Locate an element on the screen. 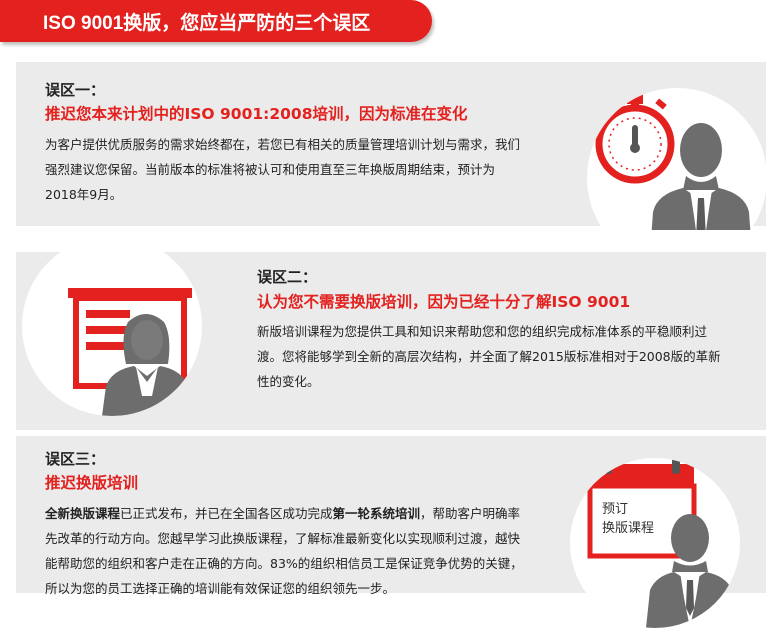  myth-3-line-1-text-b: ，帮助客户明确率 is located at coordinates (470, 513).